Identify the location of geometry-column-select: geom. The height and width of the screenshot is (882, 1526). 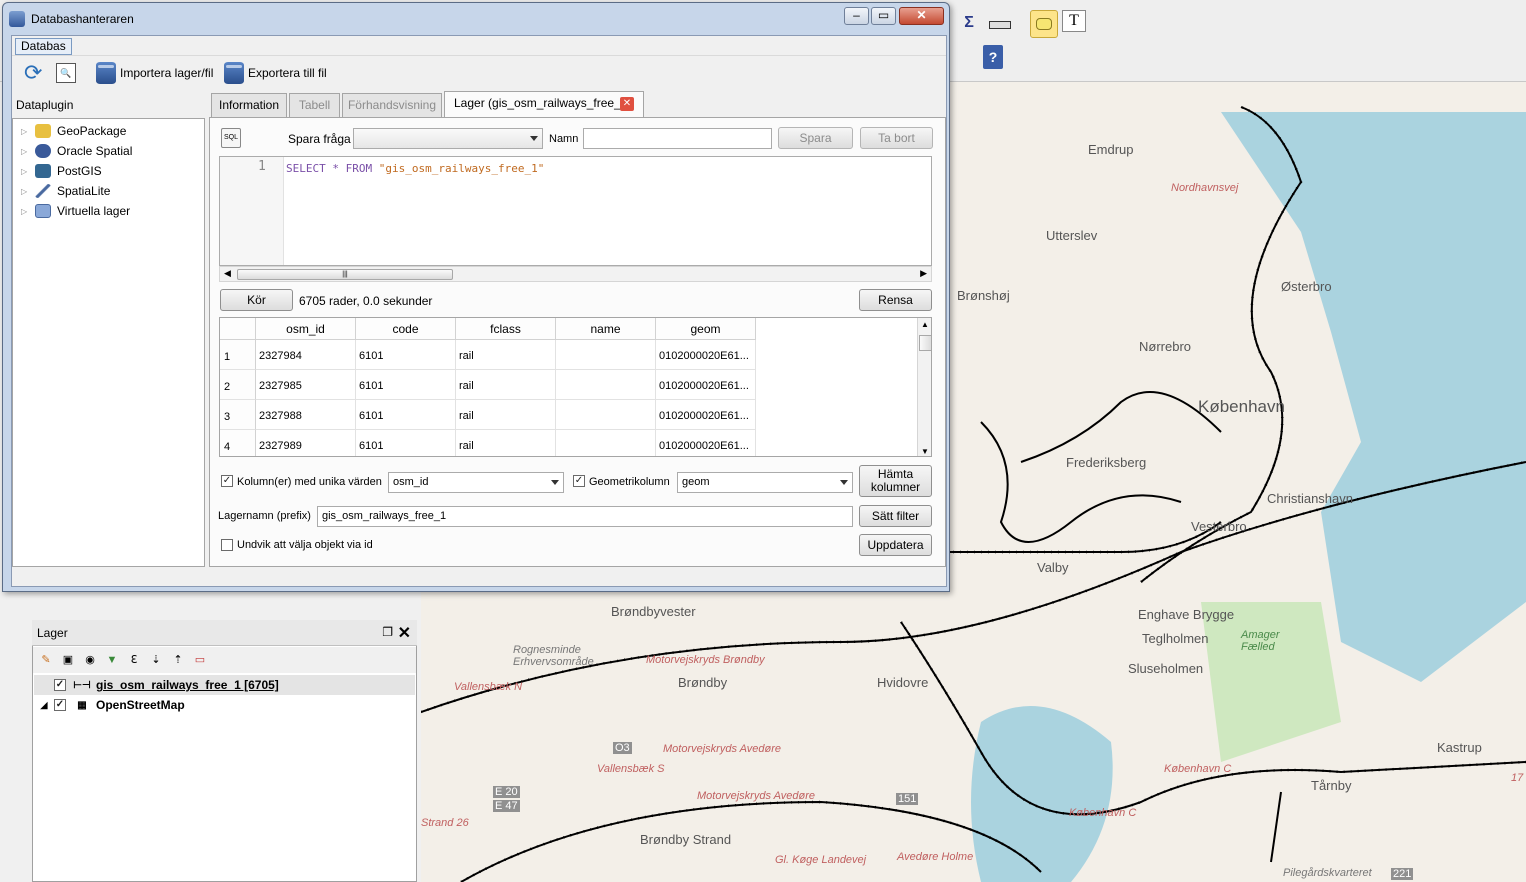
(765, 482).